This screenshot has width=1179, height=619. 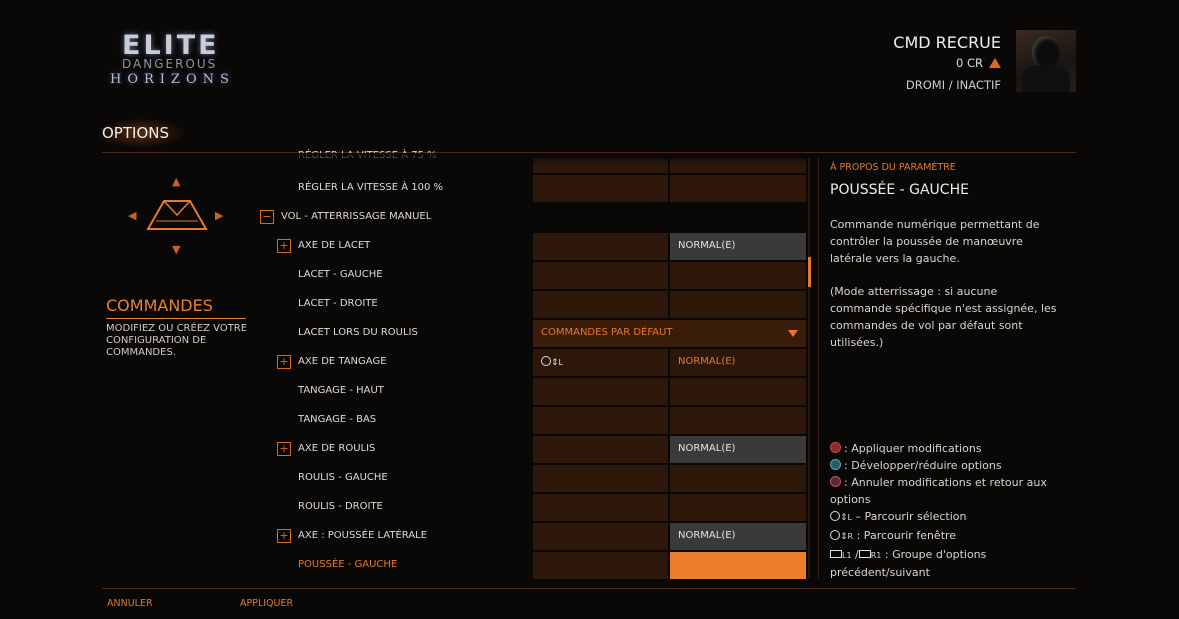 I want to click on list-item: + AXE DE TANGAGE ⇕L NORMAL(E), so click(x=533, y=362).